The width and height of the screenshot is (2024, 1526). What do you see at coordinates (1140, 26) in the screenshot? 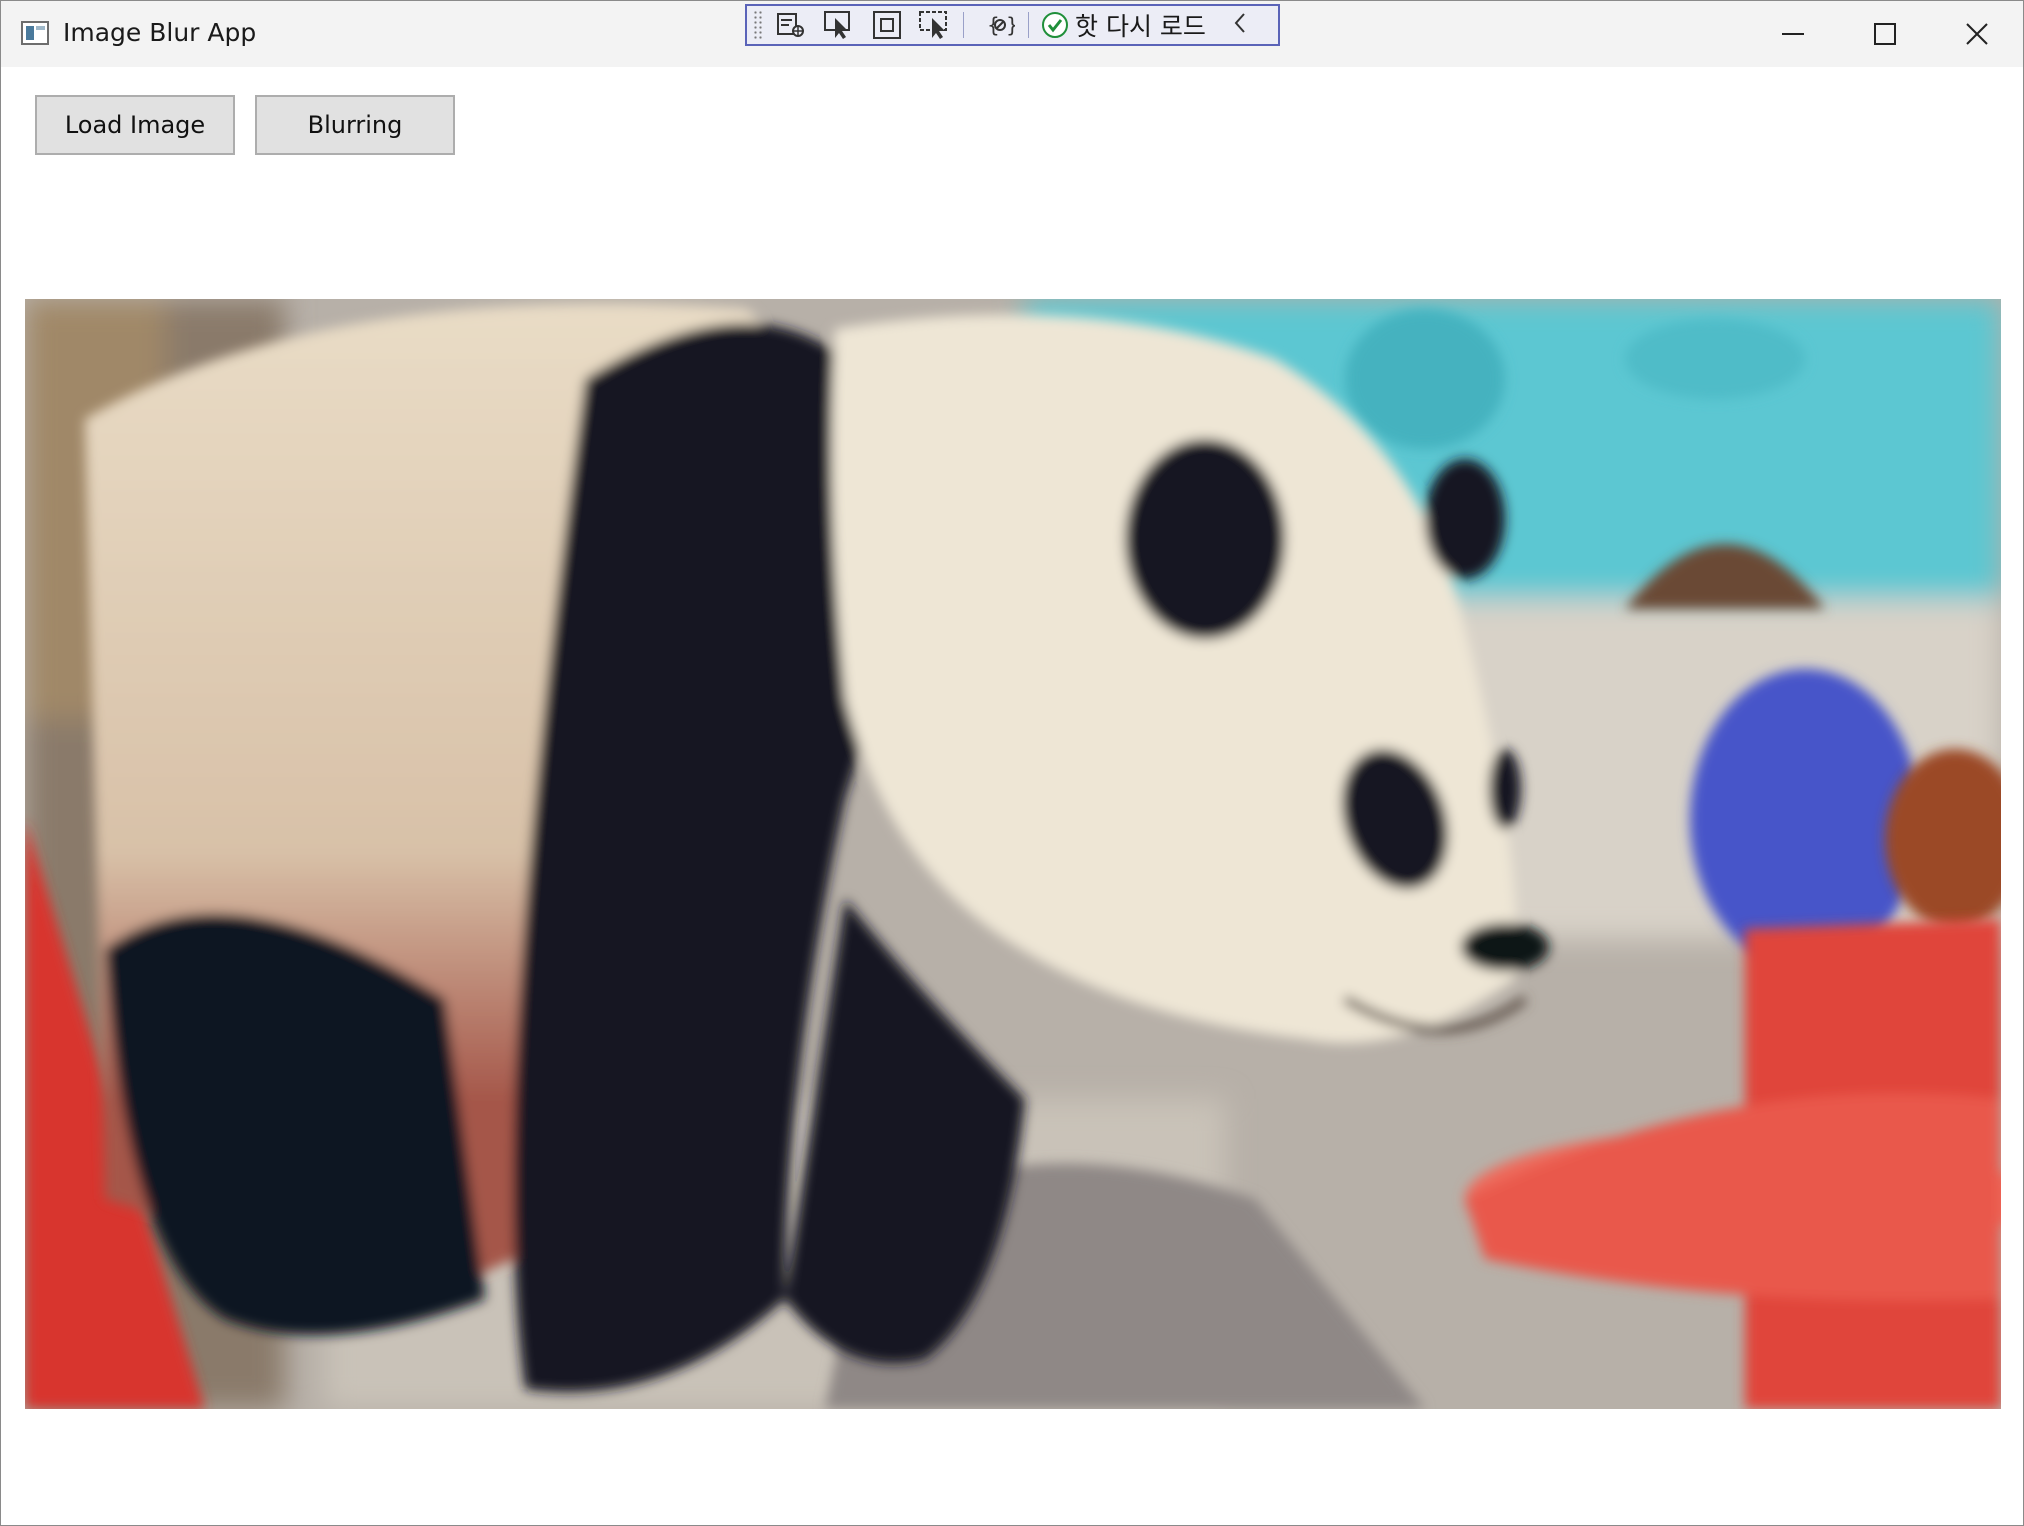
I see `hot-reload-label: 핫 다시 로드` at bounding box center [1140, 26].